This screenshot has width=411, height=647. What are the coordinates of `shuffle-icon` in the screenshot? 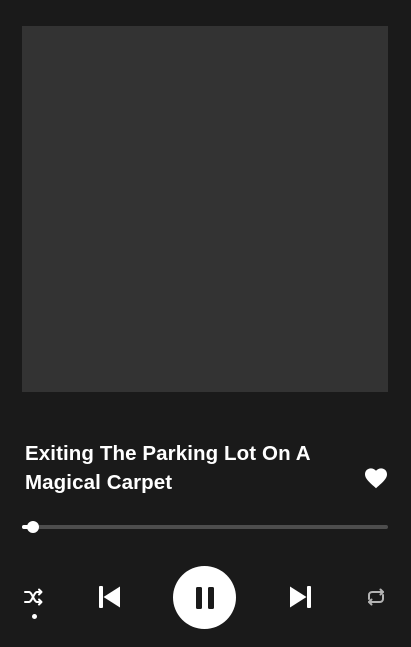 It's located at (33, 597).